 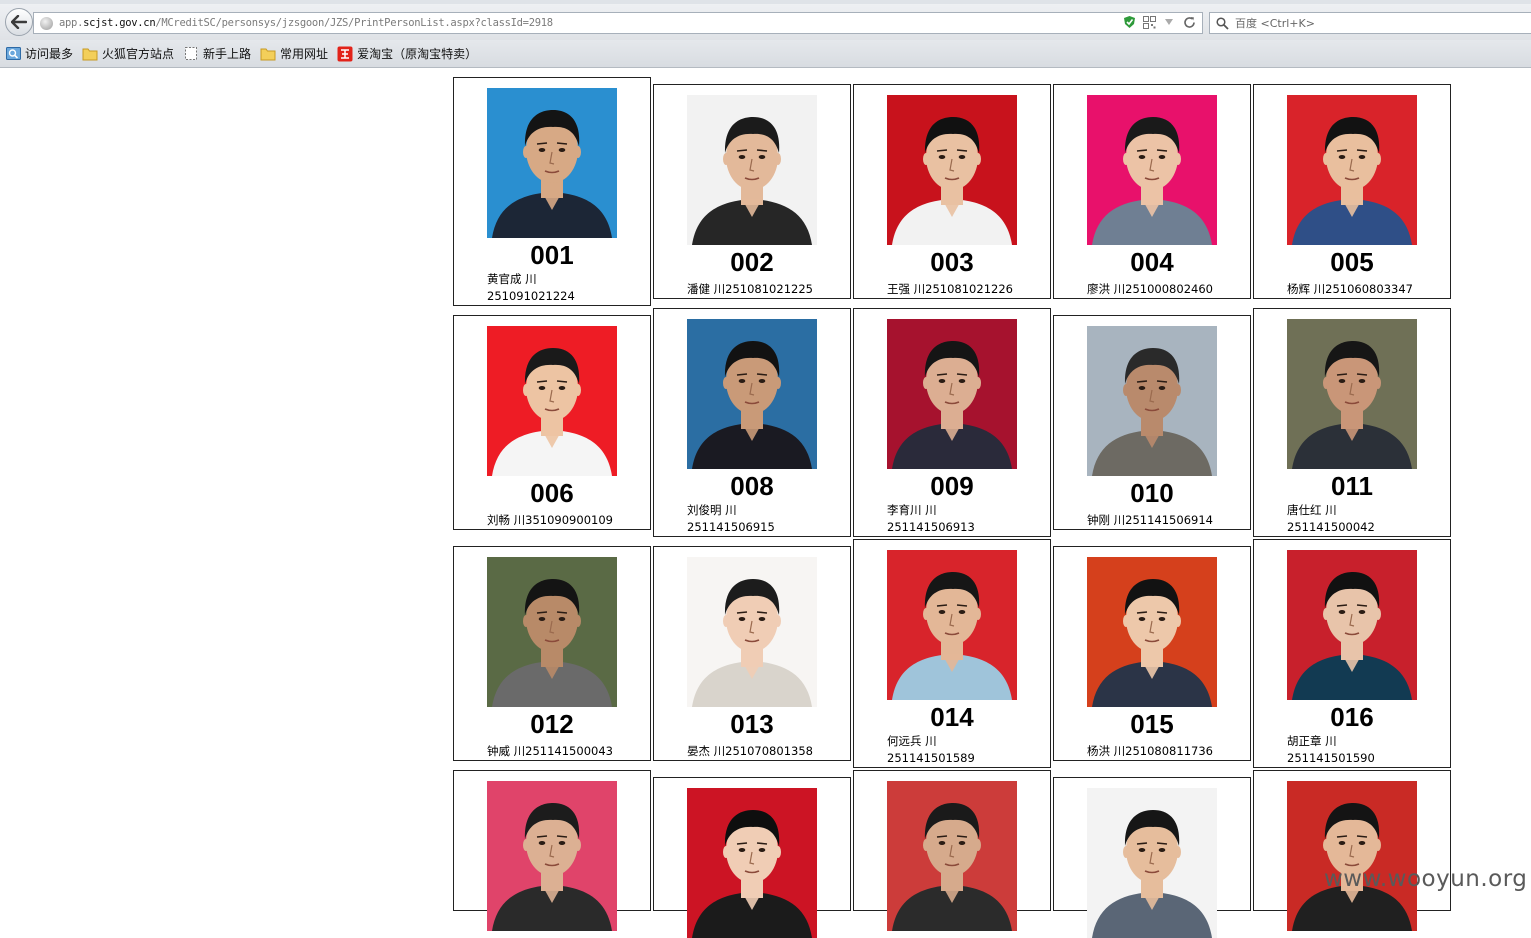 I want to click on person-card, so click(x=952, y=850).